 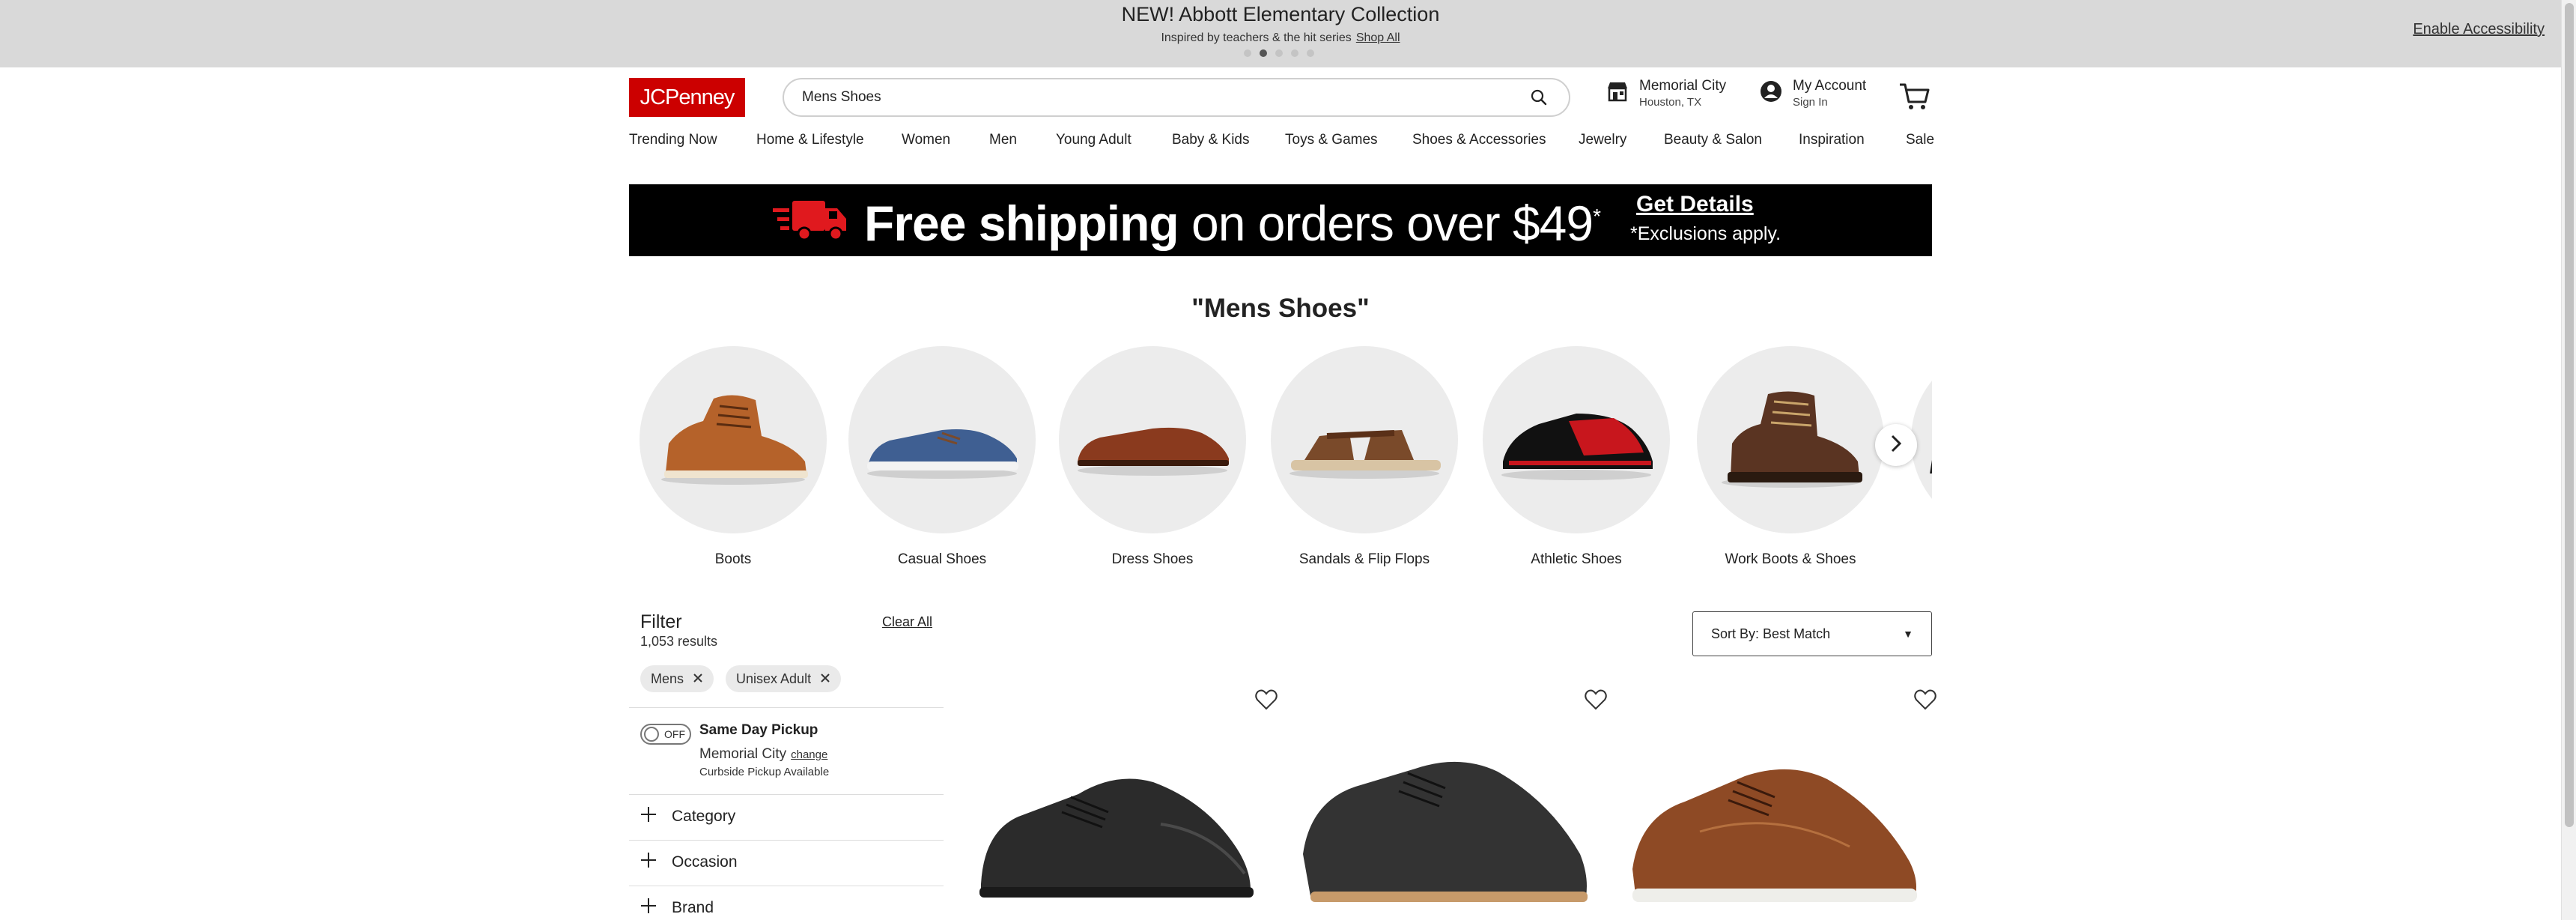 What do you see at coordinates (1695, 204) in the screenshot?
I see `get-details-link: Get Details` at bounding box center [1695, 204].